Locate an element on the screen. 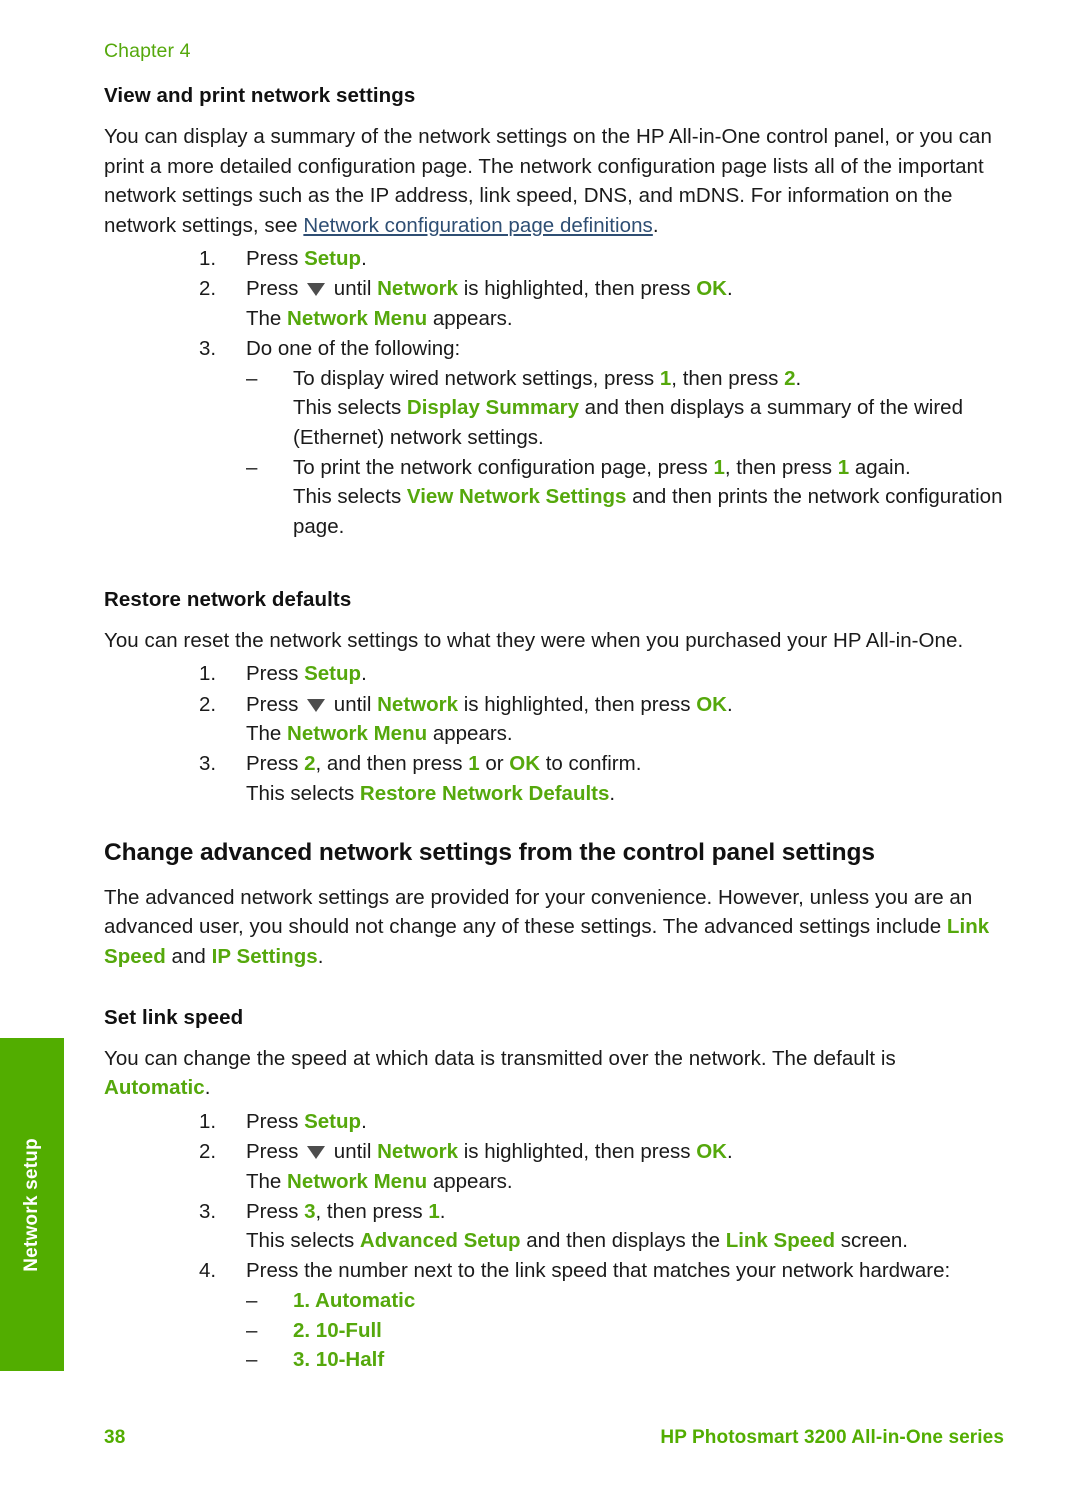 The image size is (1080, 1495). list-item: – 3. 10-Half is located at coordinates (625, 1360).